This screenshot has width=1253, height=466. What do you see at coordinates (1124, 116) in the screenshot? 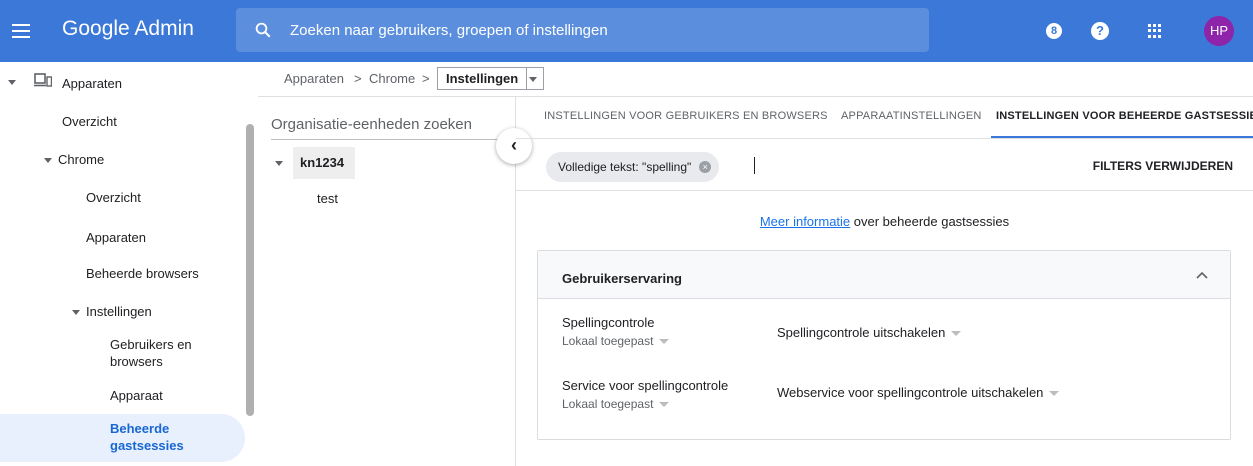
I see `tab-managed-guest-sessions: INSTELLINGEN VOOR BEHEERDE GASTSESSIES` at bounding box center [1124, 116].